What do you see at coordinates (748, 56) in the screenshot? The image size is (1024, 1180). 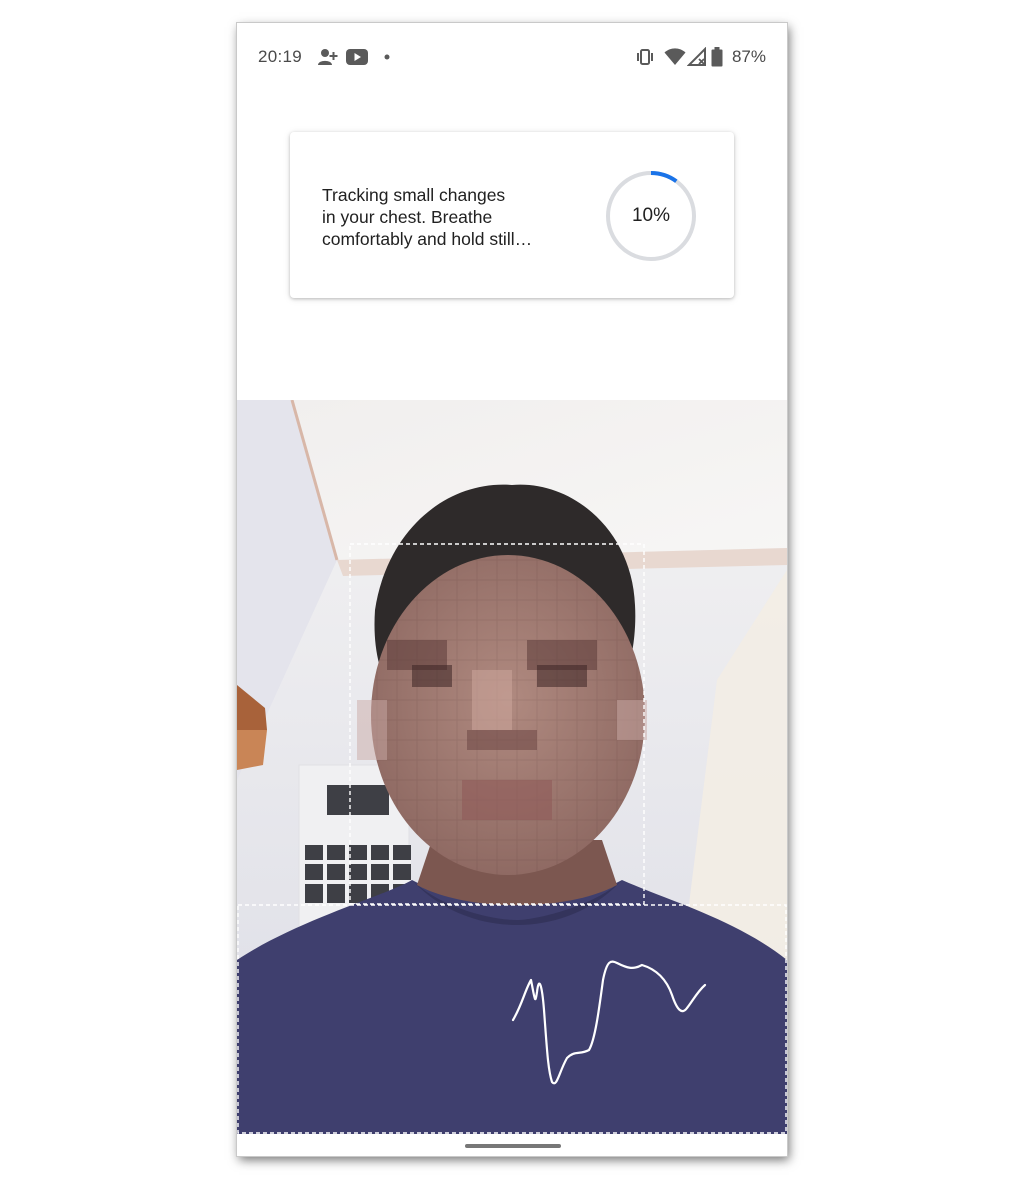 I see `battery-percent: 87%` at bounding box center [748, 56].